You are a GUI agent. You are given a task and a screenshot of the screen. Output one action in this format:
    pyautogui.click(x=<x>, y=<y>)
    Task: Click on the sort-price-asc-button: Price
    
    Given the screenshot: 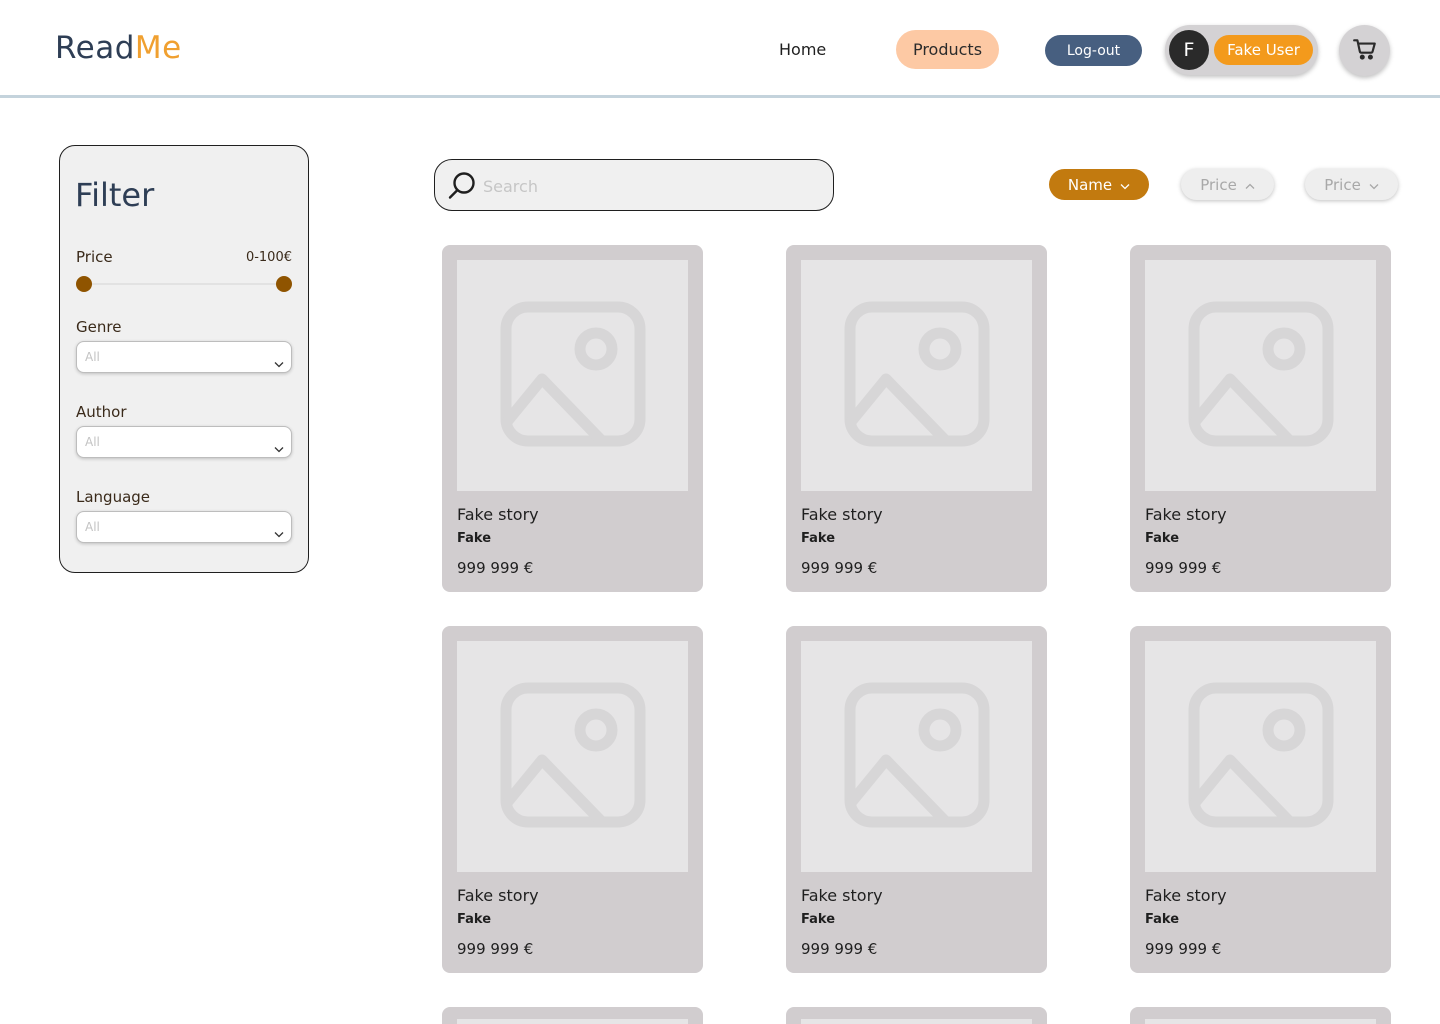 What is the action you would take?
    pyautogui.click(x=1227, y=184)
    